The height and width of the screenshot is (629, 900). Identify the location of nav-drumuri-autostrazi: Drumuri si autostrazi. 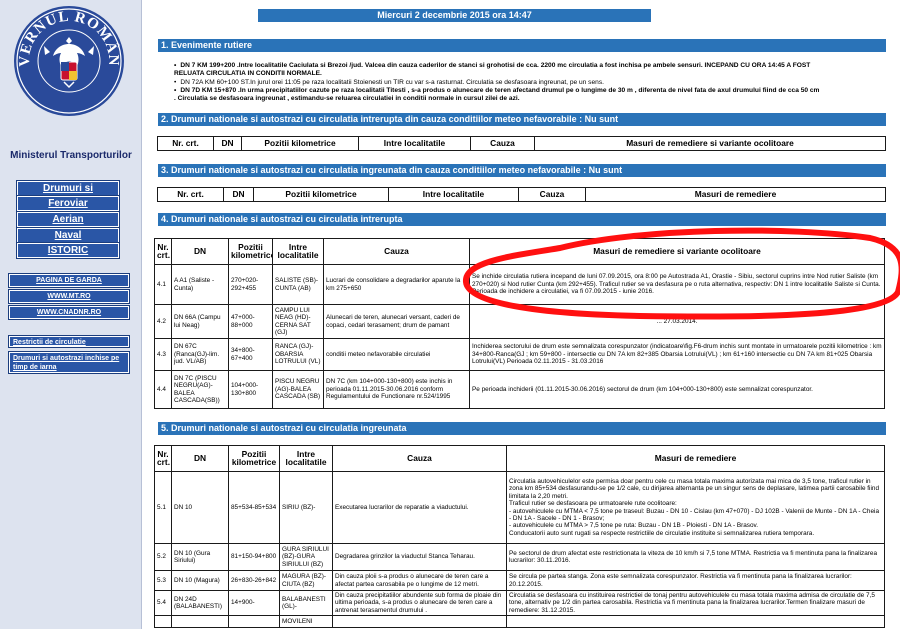
(68, 193).